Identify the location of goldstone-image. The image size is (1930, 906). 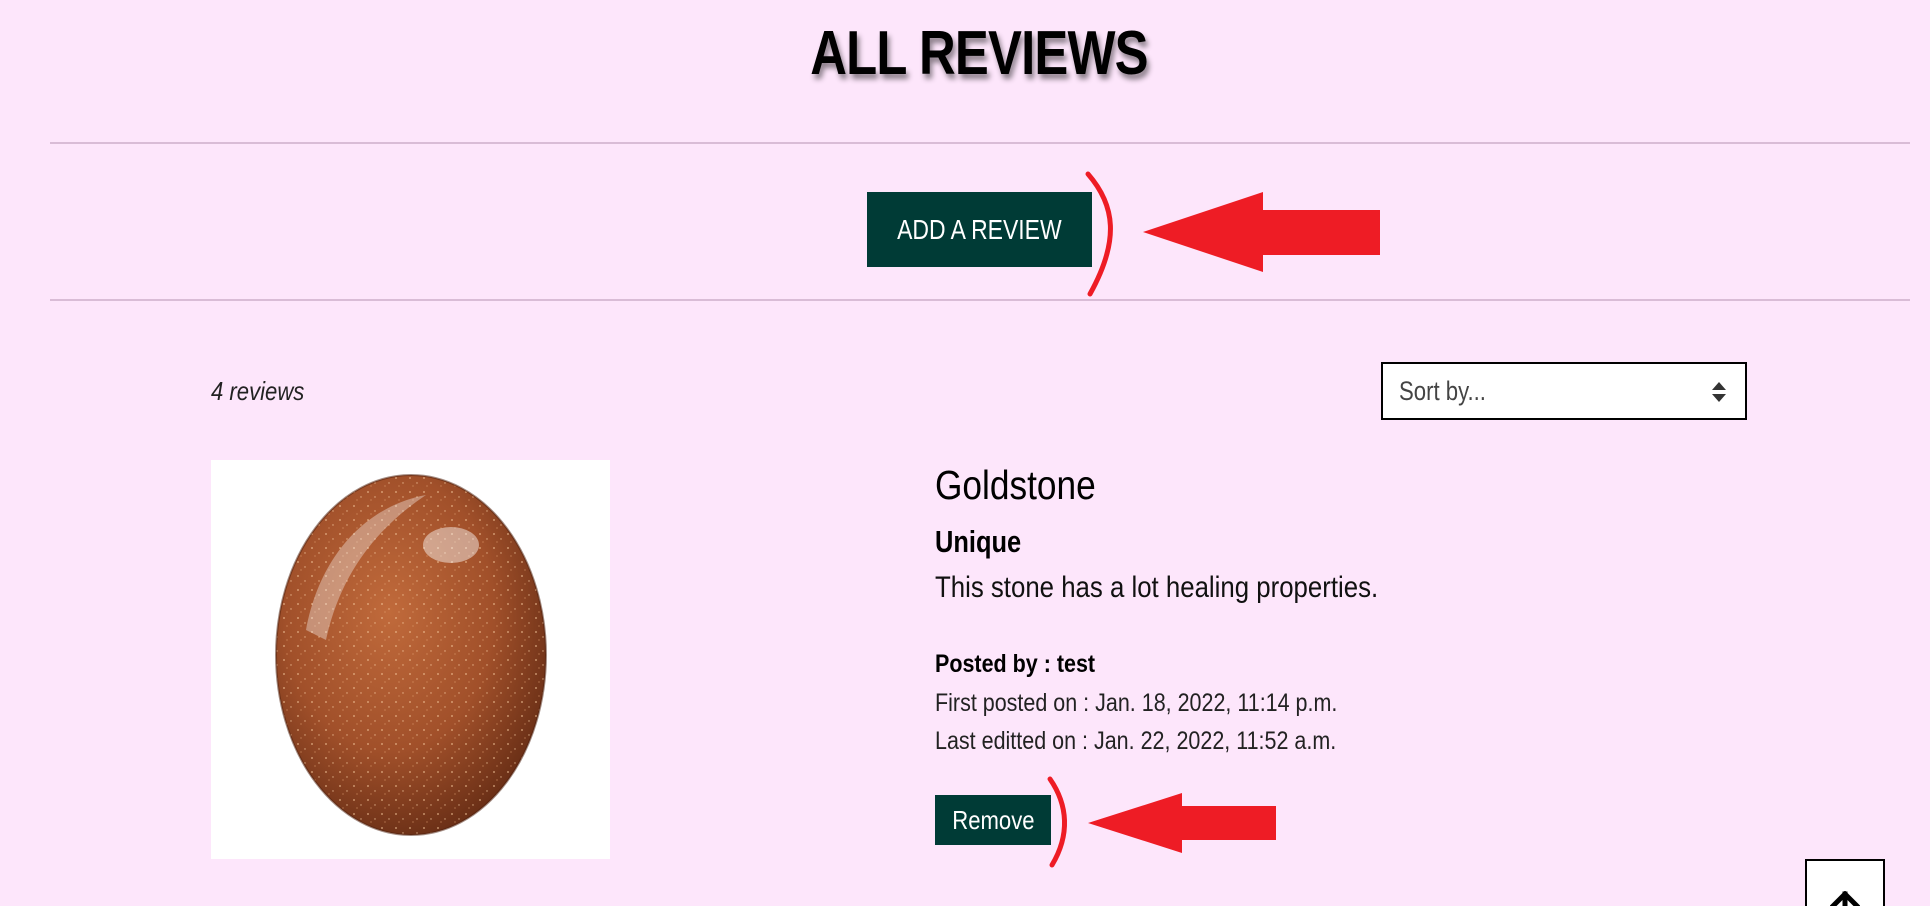
(411, 655).